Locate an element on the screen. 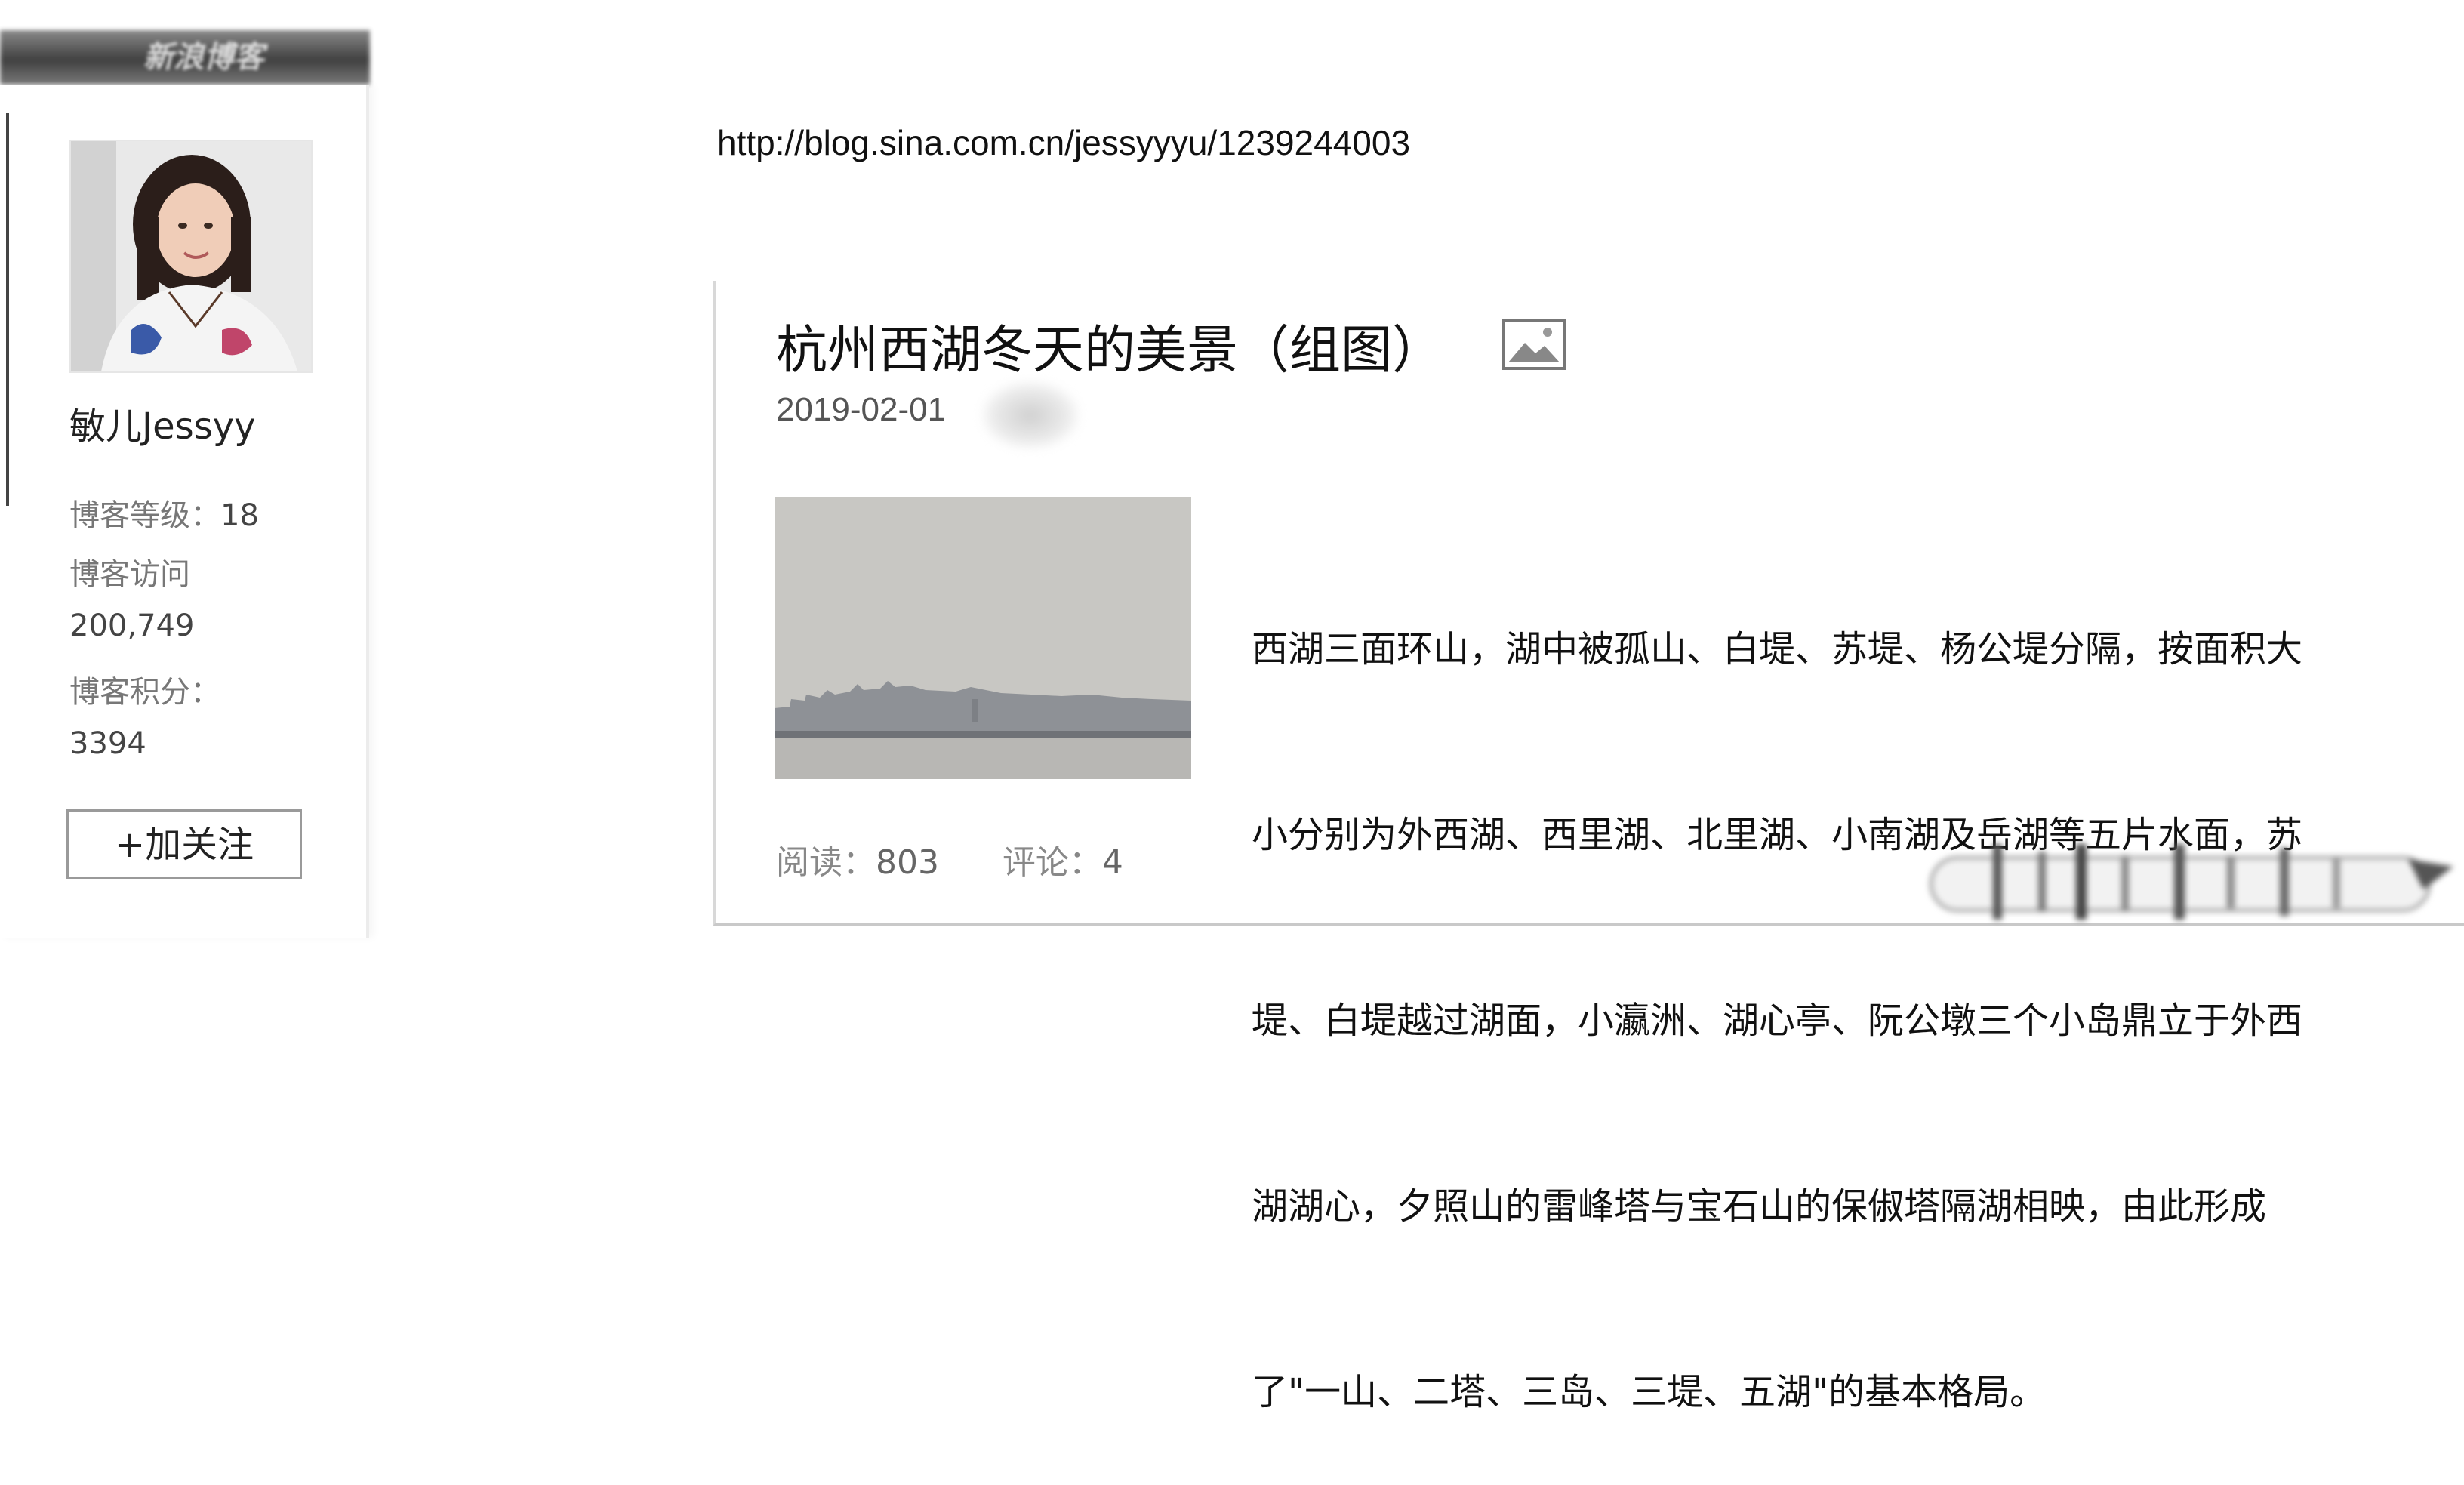  post-thumbnail is located at coordinates (983, 638).